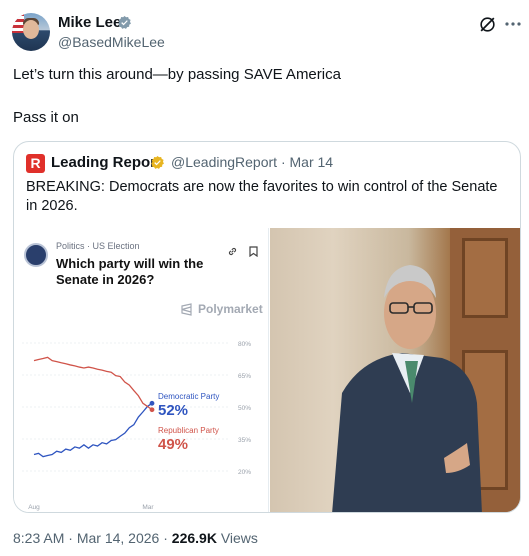 The width and height of the screenshot is (529, 556). I want to click on more-icon, so click(513, 24).